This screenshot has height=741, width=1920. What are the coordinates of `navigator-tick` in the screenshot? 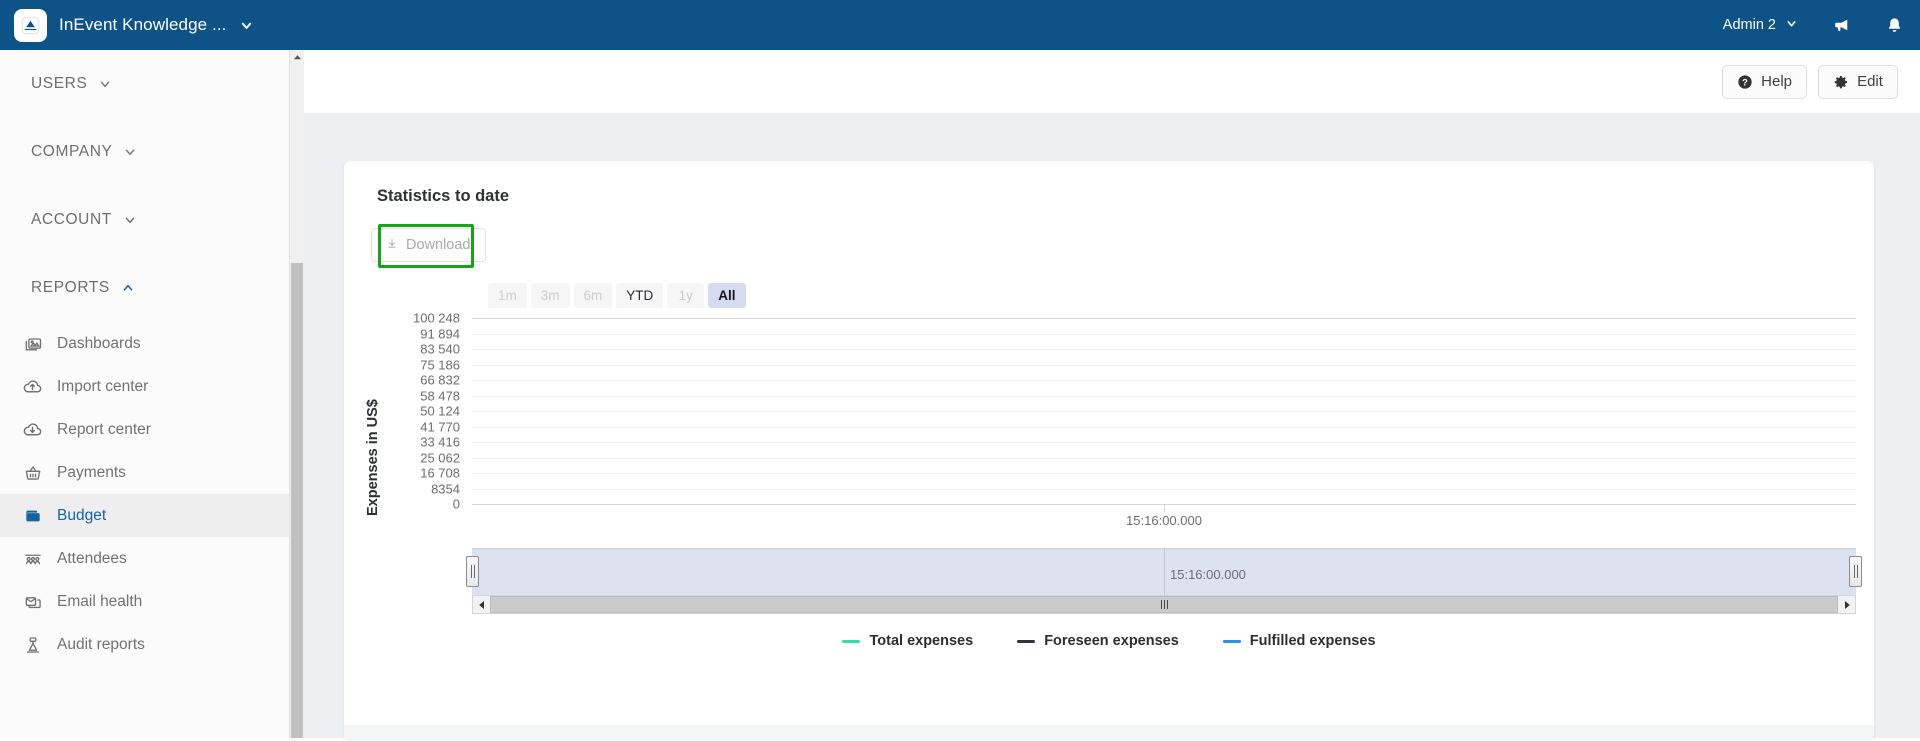 It's located at (1164, 572).